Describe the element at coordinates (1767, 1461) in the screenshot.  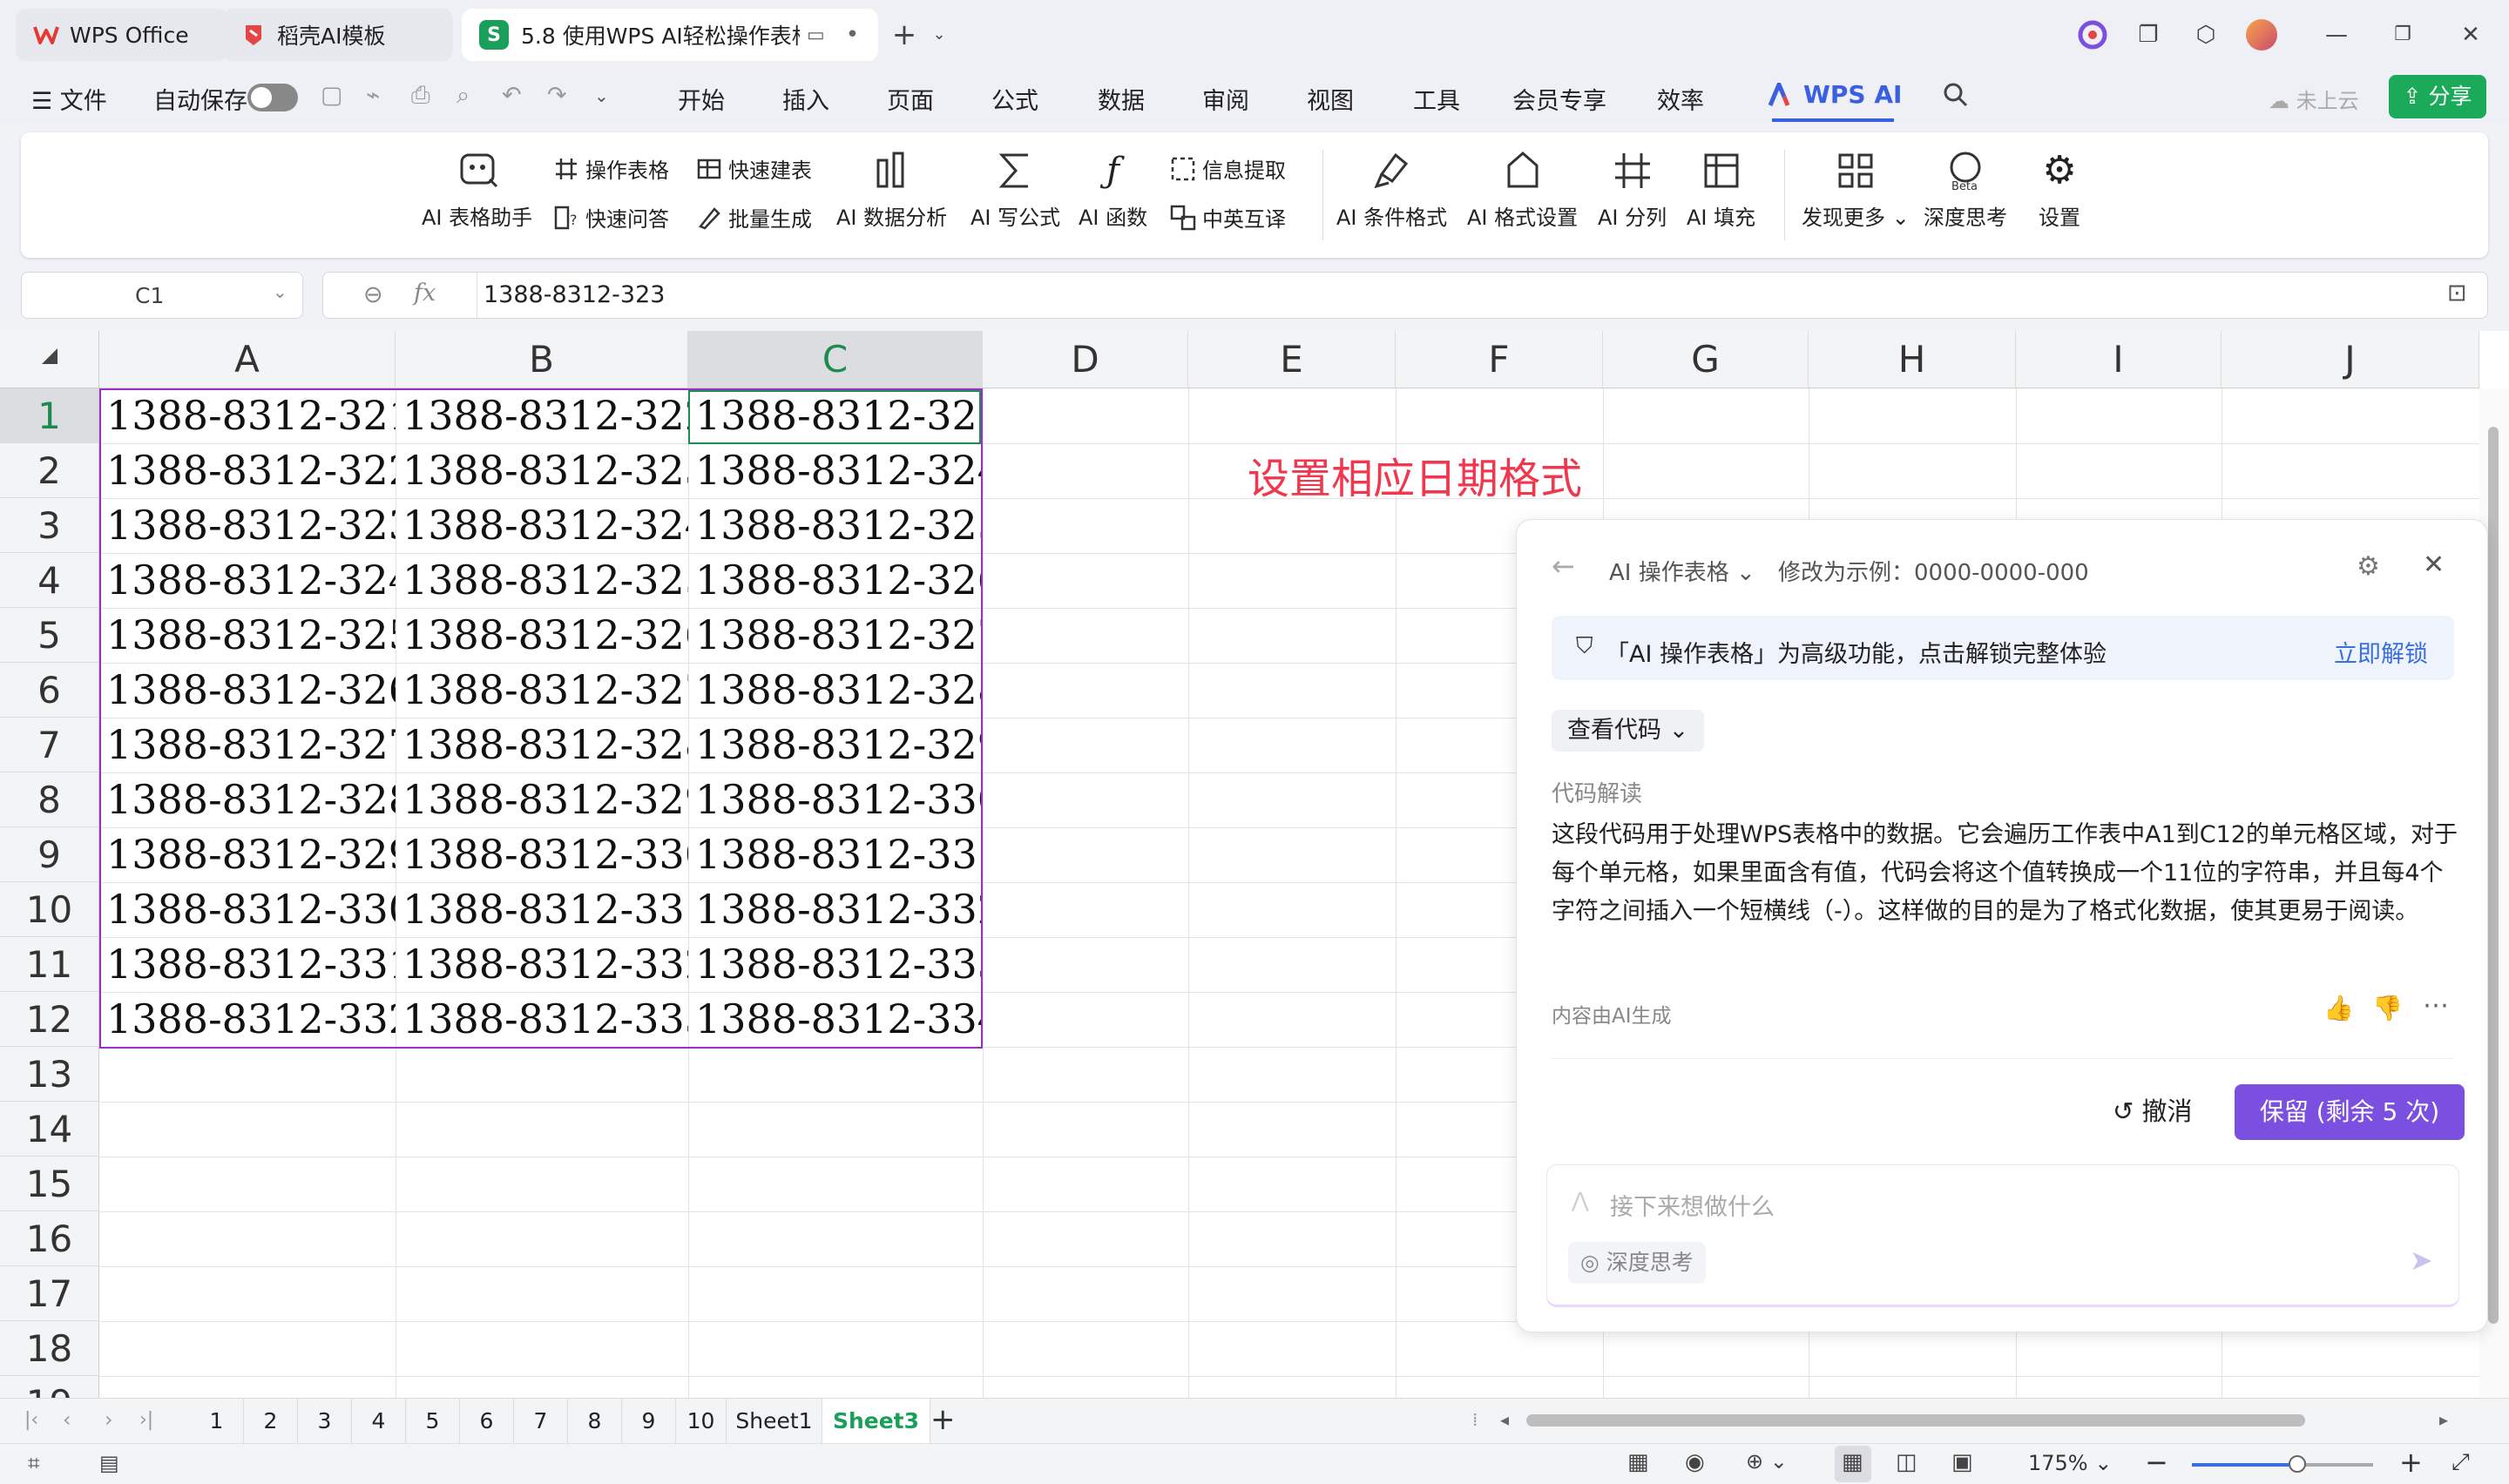
I see `focus-mode-icon: ⊕ ⌄` at that location.